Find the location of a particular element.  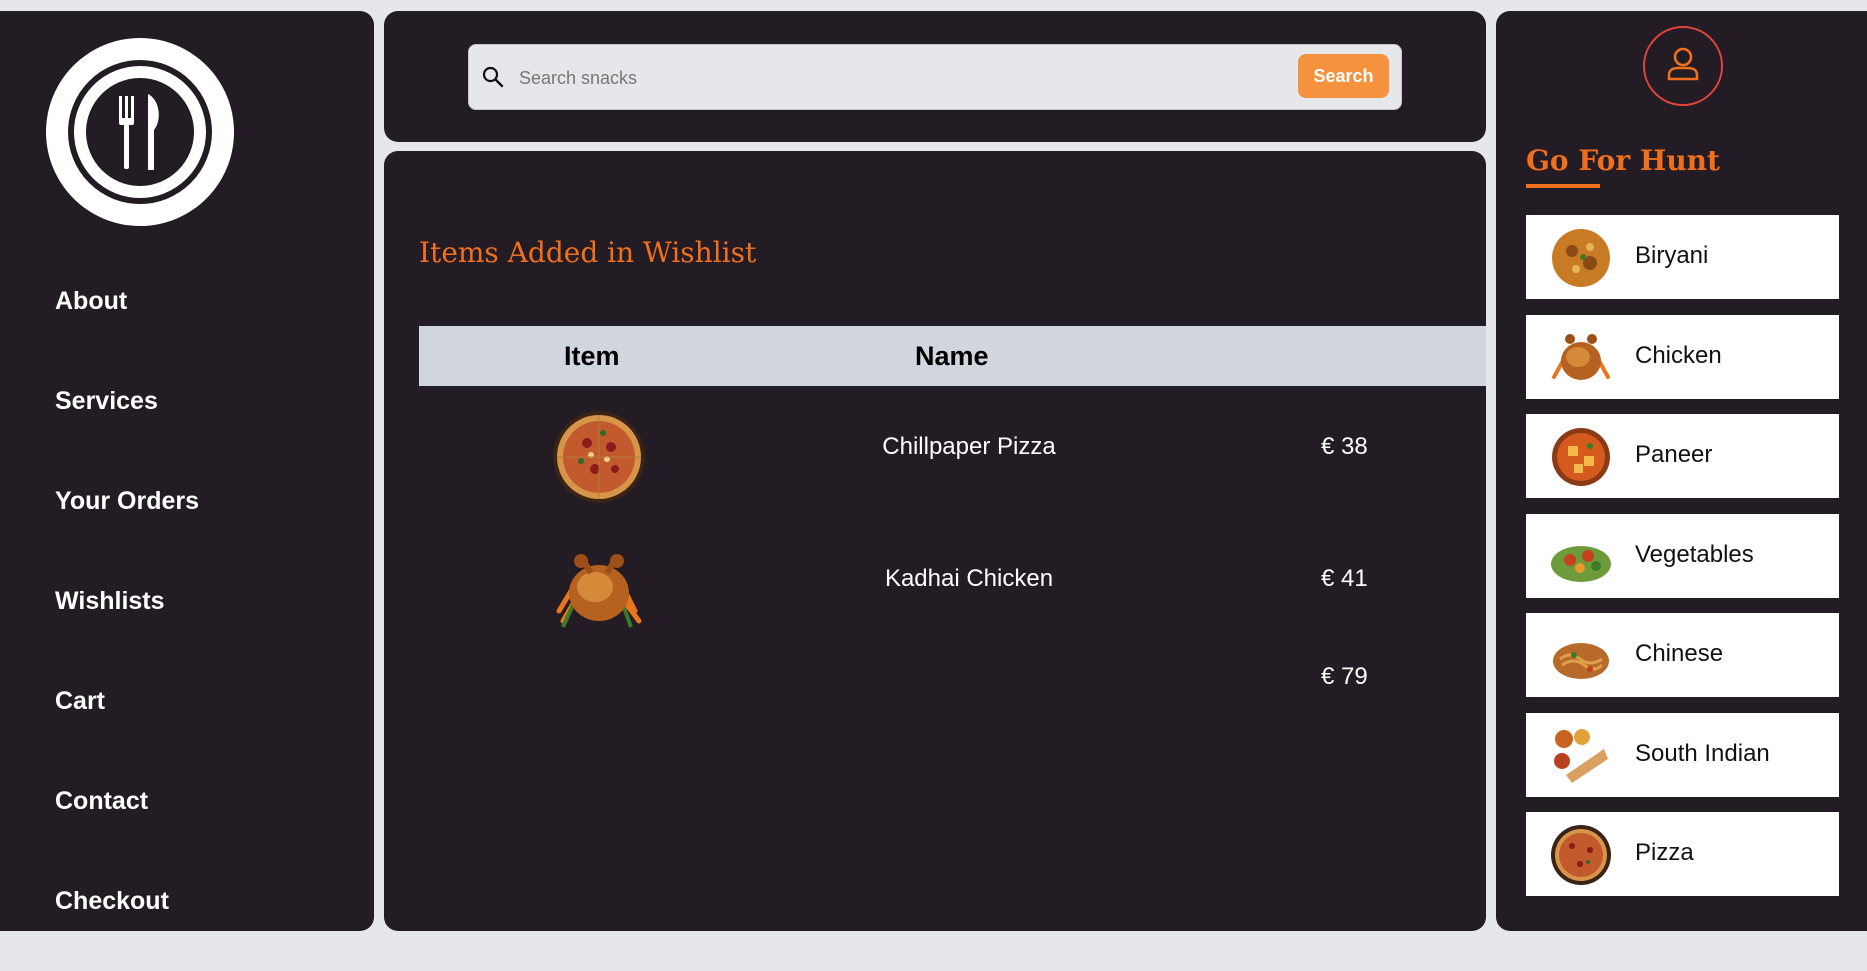

table-row: Chillpaper Pizza € 38 is located at coordinates (952, 453).